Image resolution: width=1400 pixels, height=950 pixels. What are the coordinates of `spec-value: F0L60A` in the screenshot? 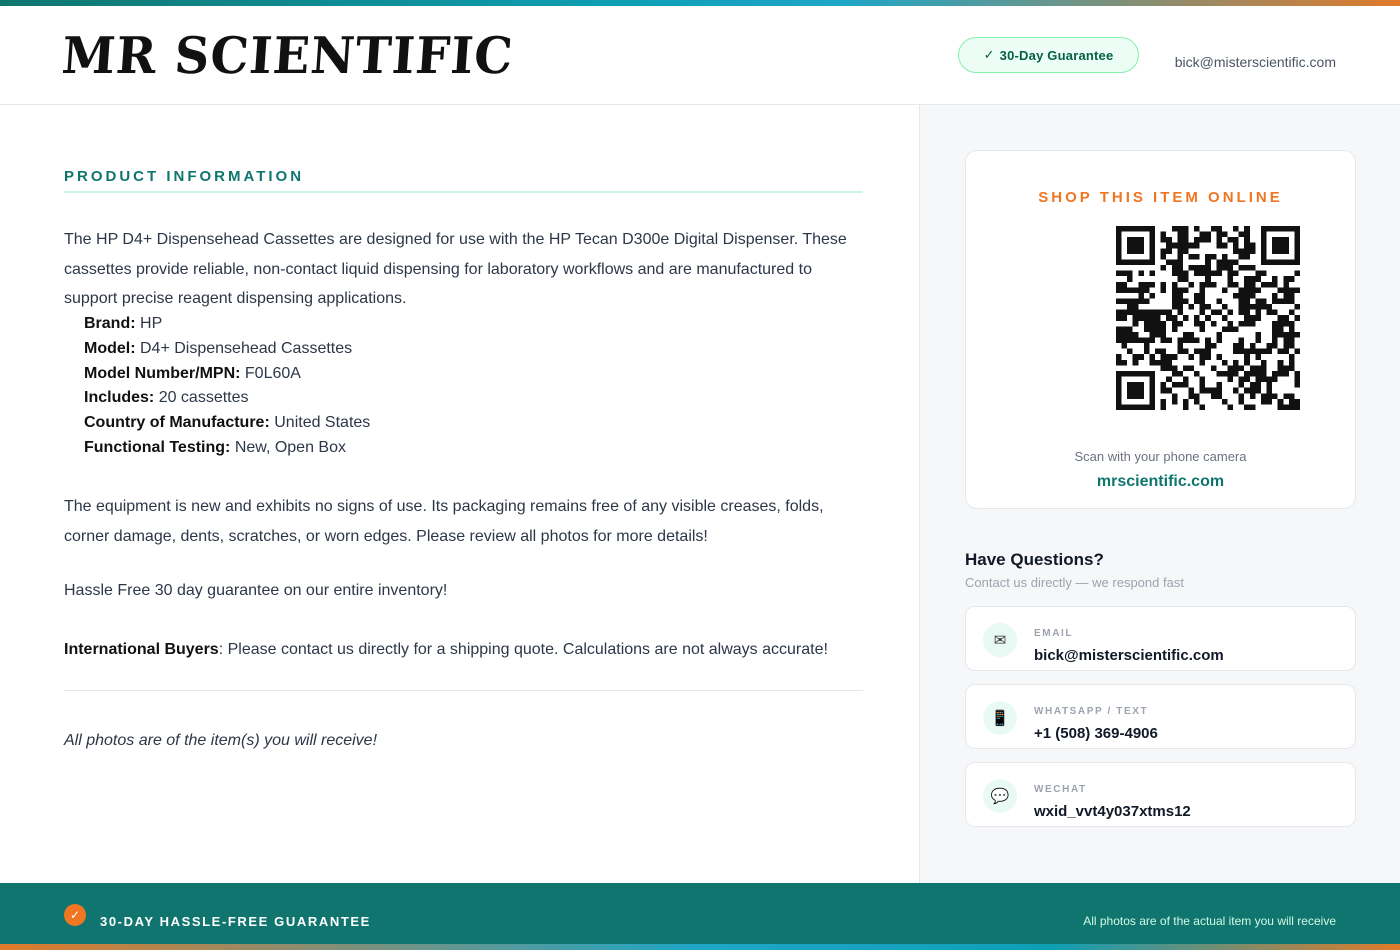 It's located at (272, 373).